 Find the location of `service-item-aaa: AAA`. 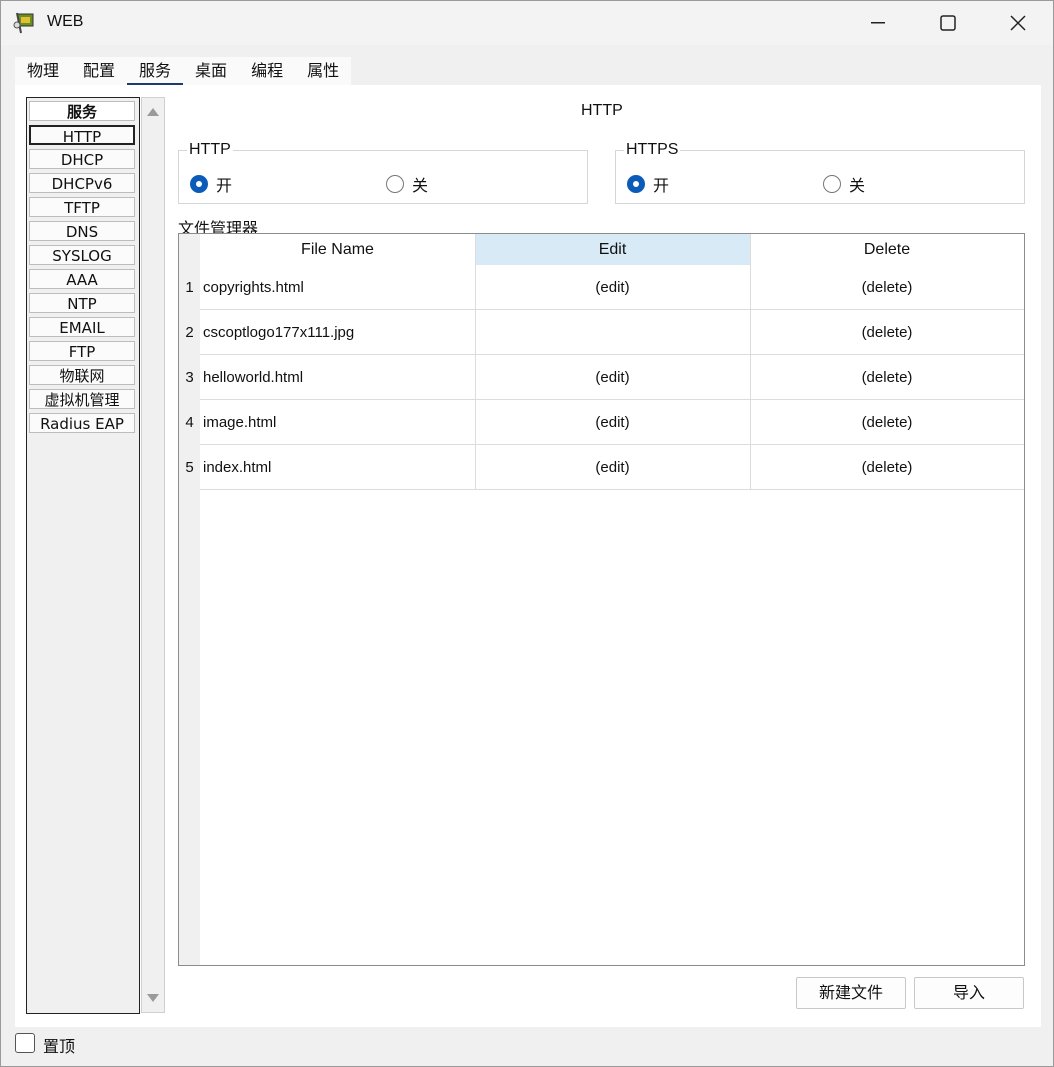

service-item-aaa: AAA is located at coordinates (82, 279).